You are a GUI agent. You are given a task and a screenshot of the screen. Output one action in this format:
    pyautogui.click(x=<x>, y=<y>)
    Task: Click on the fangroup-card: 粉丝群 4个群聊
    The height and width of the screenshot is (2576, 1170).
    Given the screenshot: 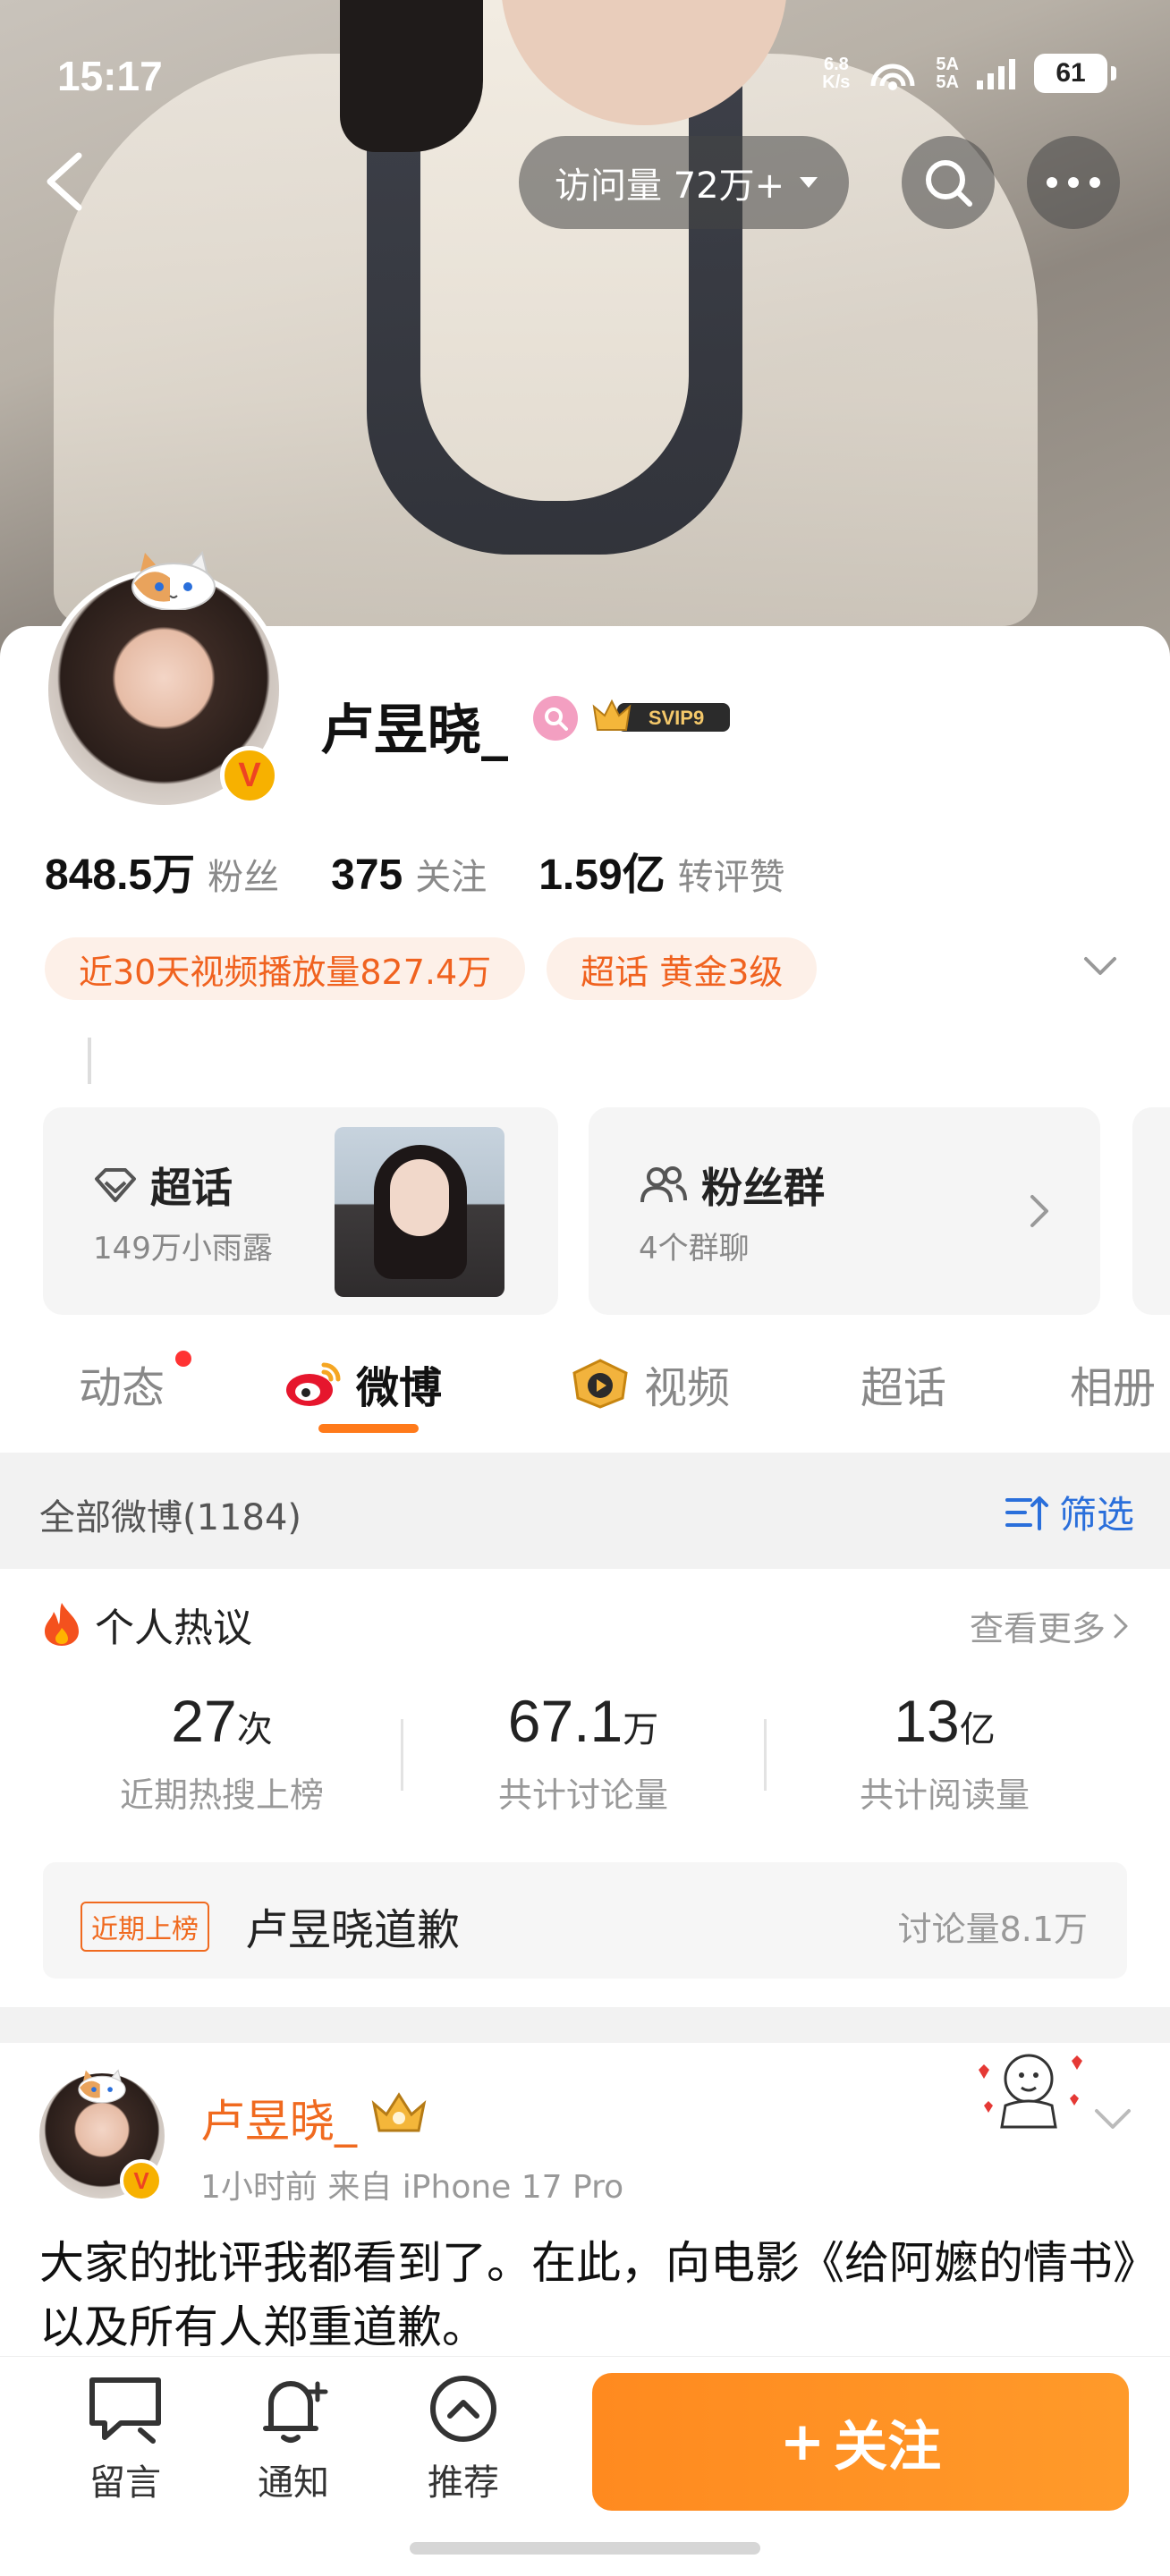 What is the action you would take?
    pyautogui.click(x=844, y=1211)
    